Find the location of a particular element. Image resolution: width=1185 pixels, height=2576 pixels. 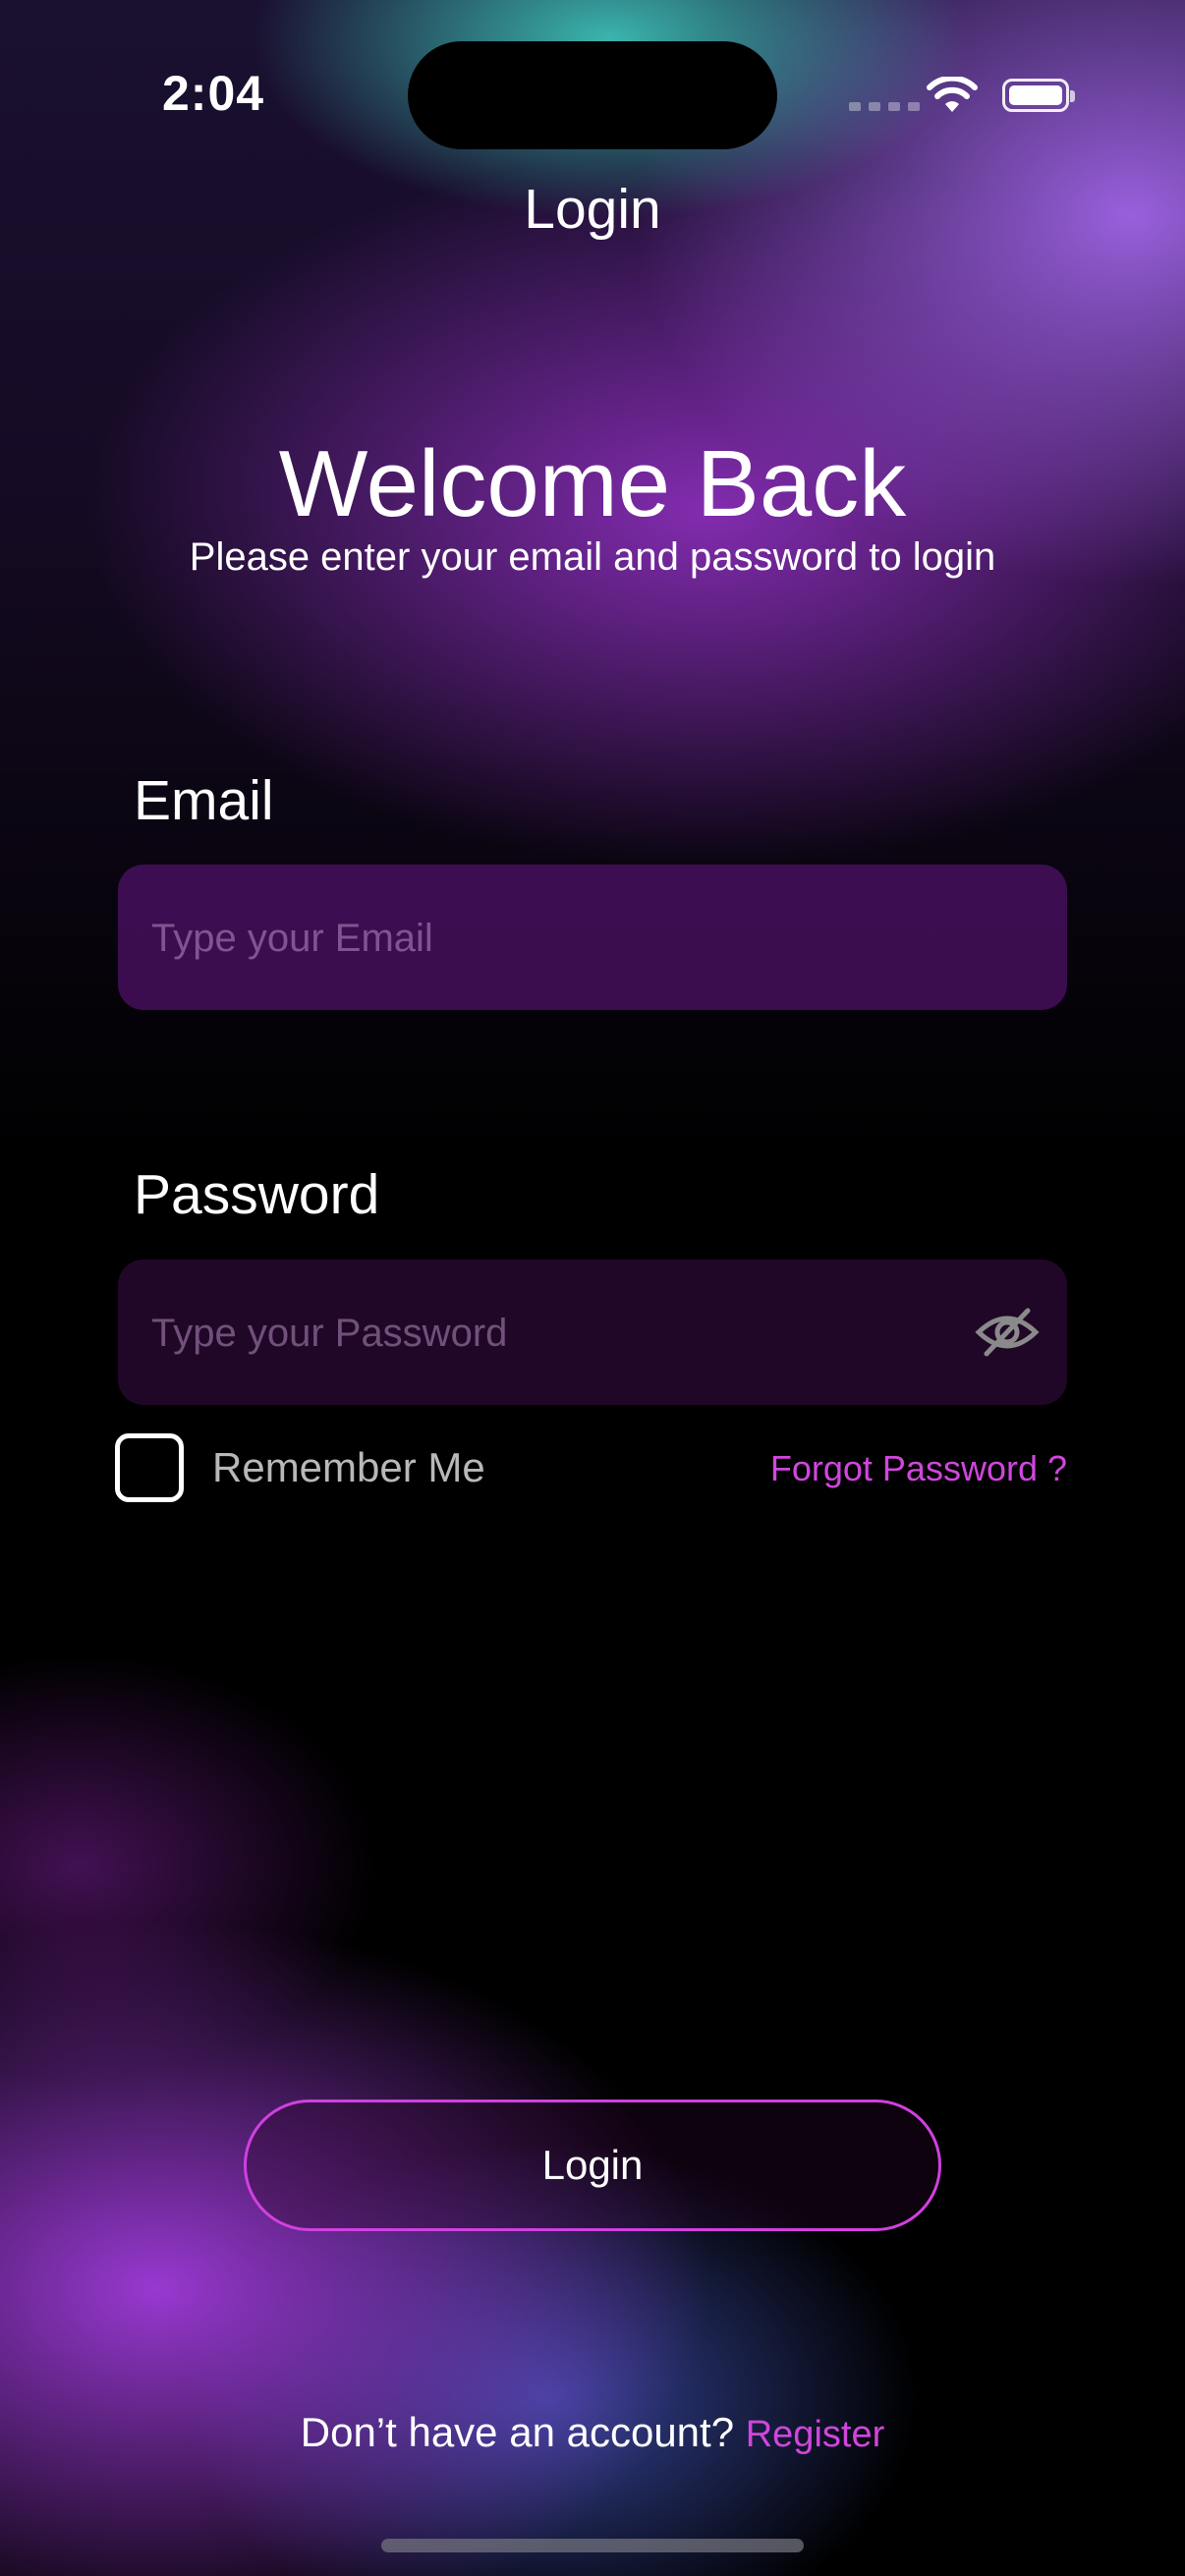

page-title: Welcome Back is located at coordinates (592, 483).